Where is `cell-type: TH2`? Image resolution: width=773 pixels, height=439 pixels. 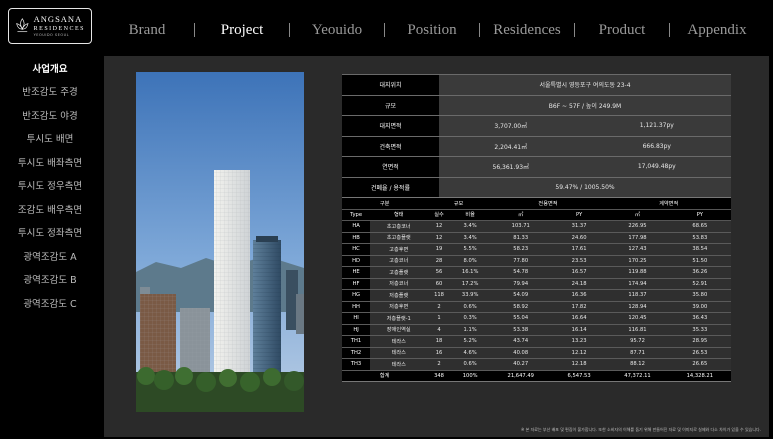 cell-type: TH2 is located at coordinates (356, 353).